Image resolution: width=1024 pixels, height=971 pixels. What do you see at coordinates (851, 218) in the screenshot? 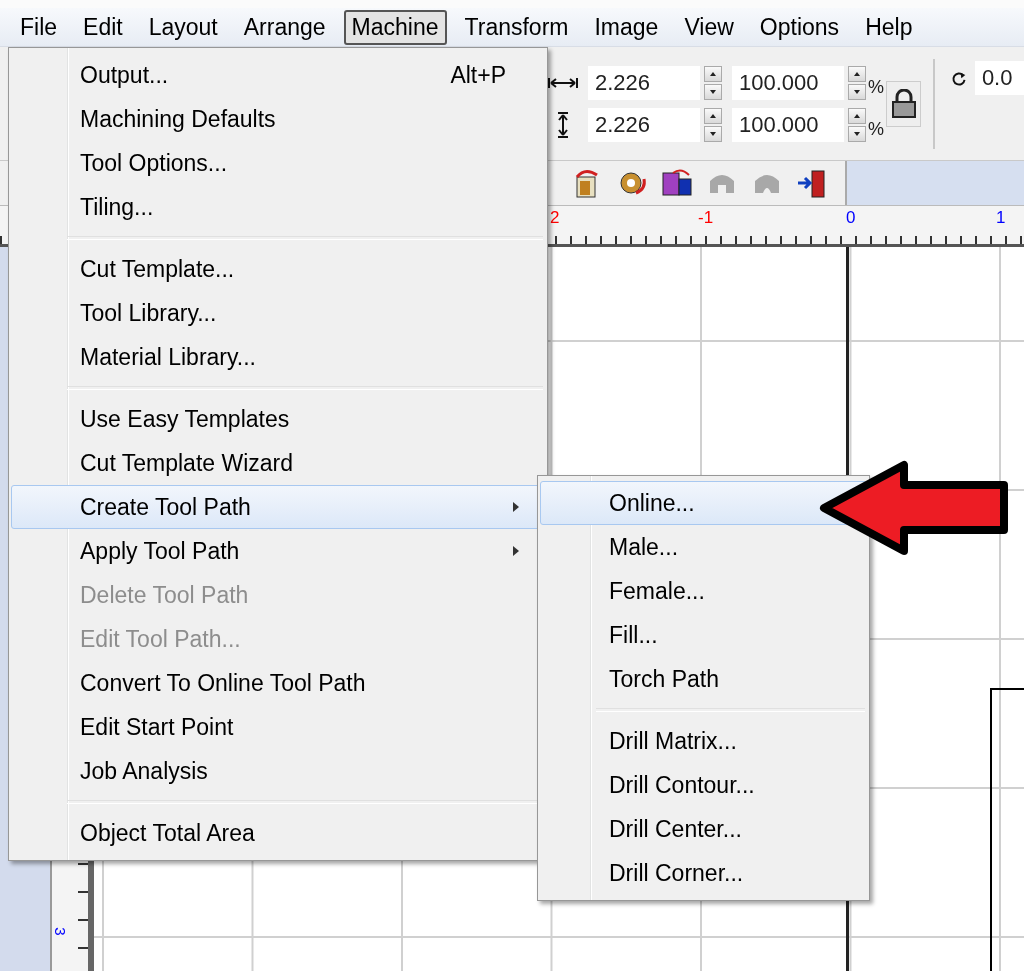
I see `ruler-label: 0` at bounding box center [851, 218].